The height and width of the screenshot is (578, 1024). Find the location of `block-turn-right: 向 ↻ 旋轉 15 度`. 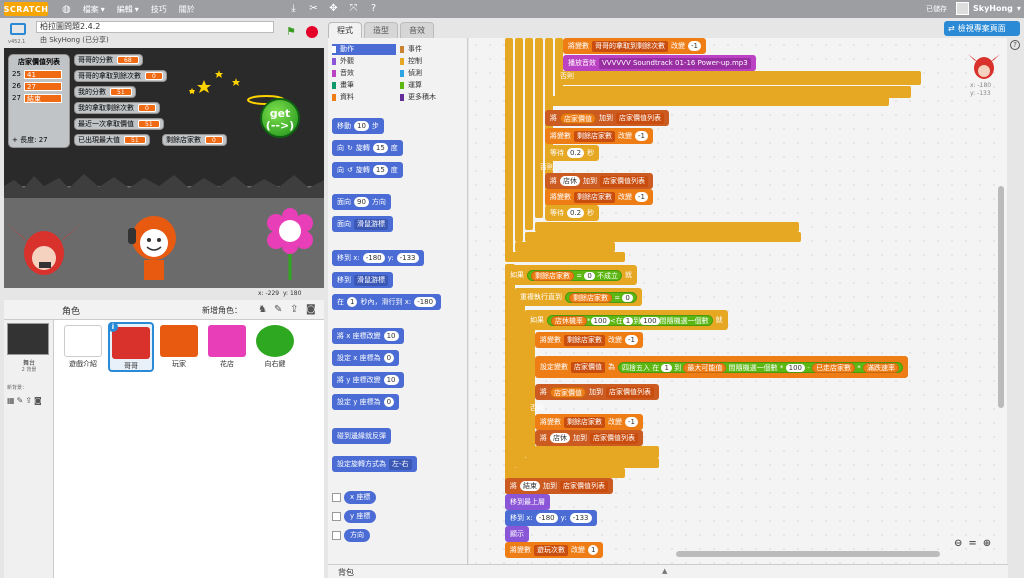

block-turn-right: 向 ↻ 旋轉 15 度 is located at coordinates (367, 148).